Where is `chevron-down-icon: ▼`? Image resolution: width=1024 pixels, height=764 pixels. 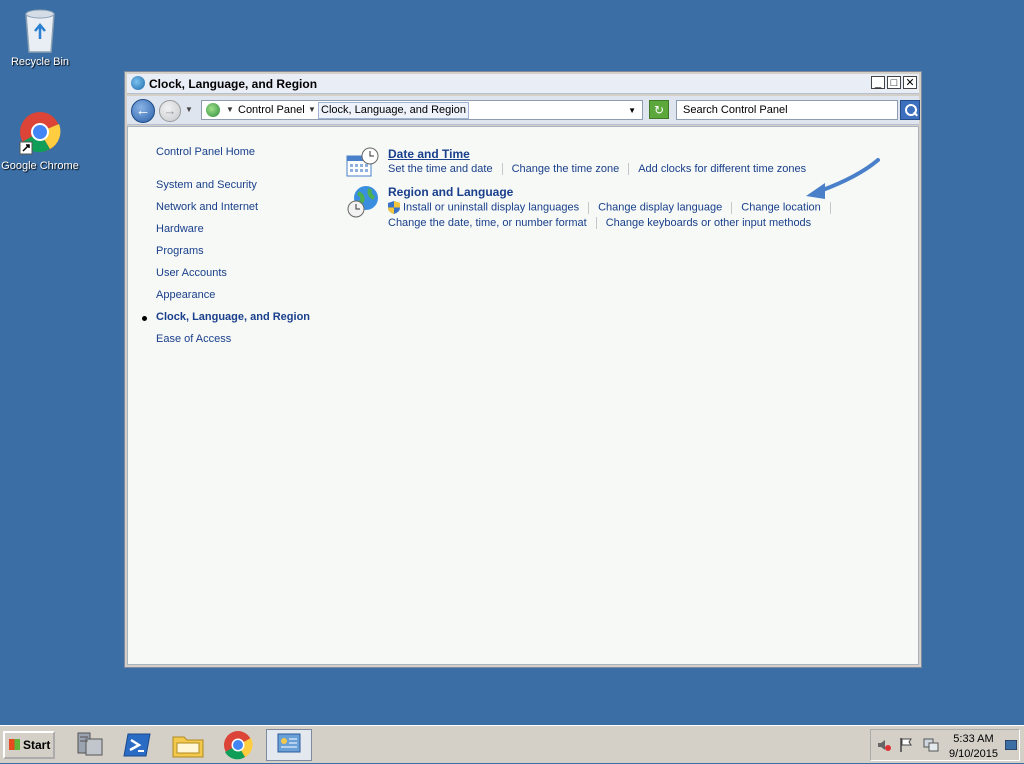
chevron-down-icon: ▼ is located at coordinates (632, 110).